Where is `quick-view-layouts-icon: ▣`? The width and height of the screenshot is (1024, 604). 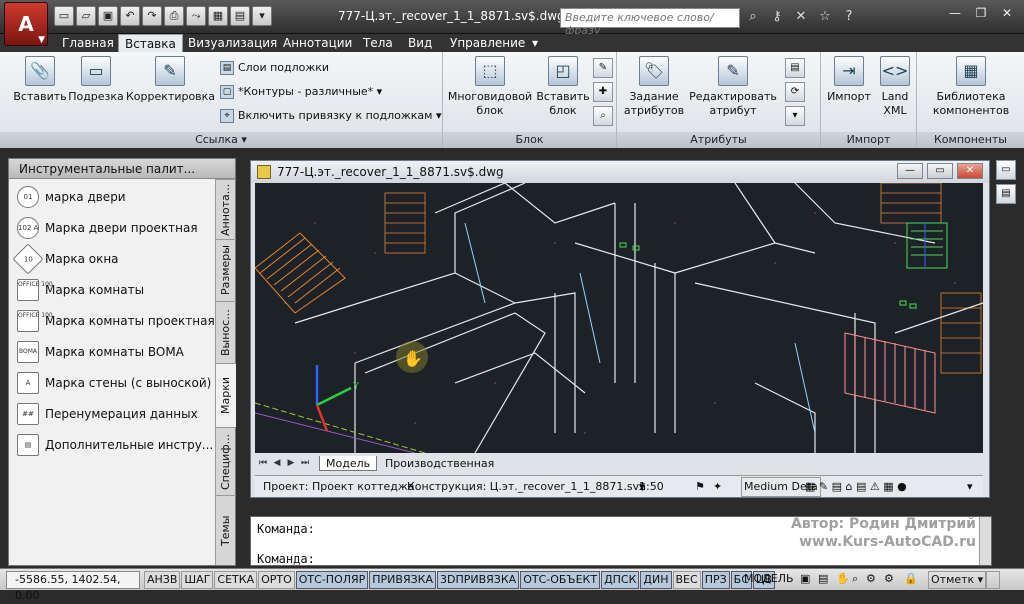
quick-view-layouts-icon: ▣ is located at coordinates (805, 580).